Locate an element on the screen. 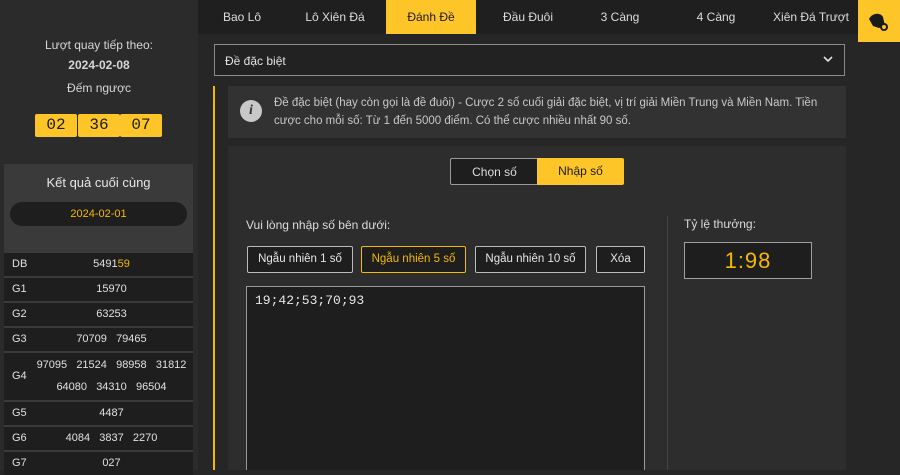 Image resolution: width=900 pixels, height=475 pixels. result-row-g1: G1 15970 is located at coordinates (98, 289).